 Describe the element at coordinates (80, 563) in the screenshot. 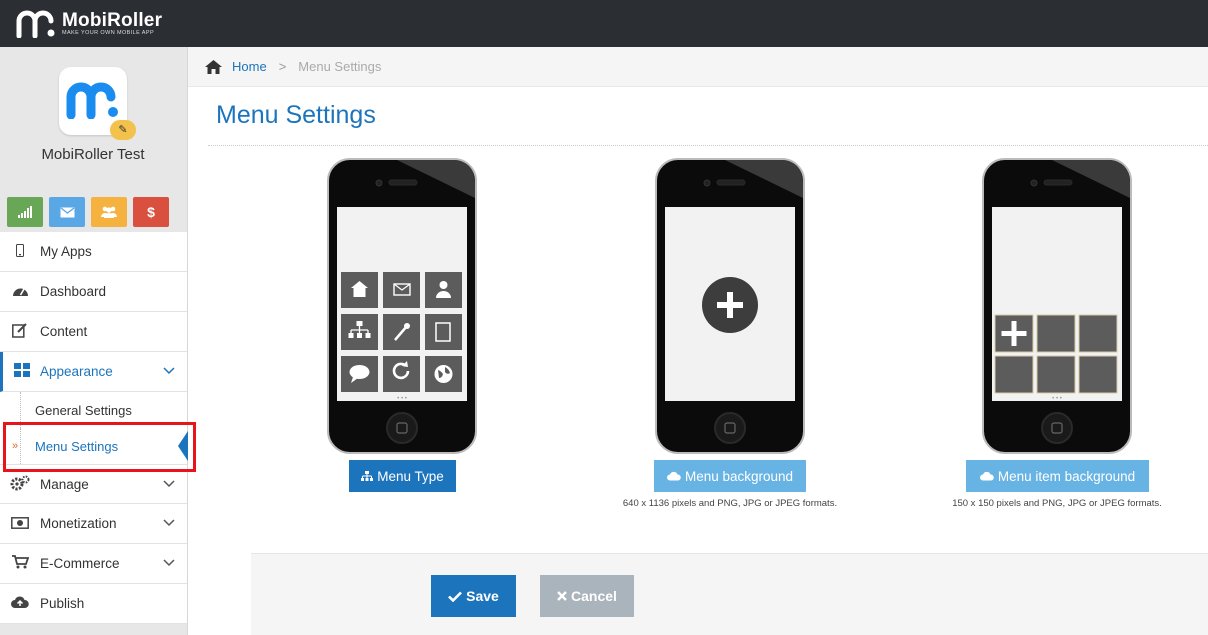

I see `sidebar-item-label: E-Commerce` at that location.